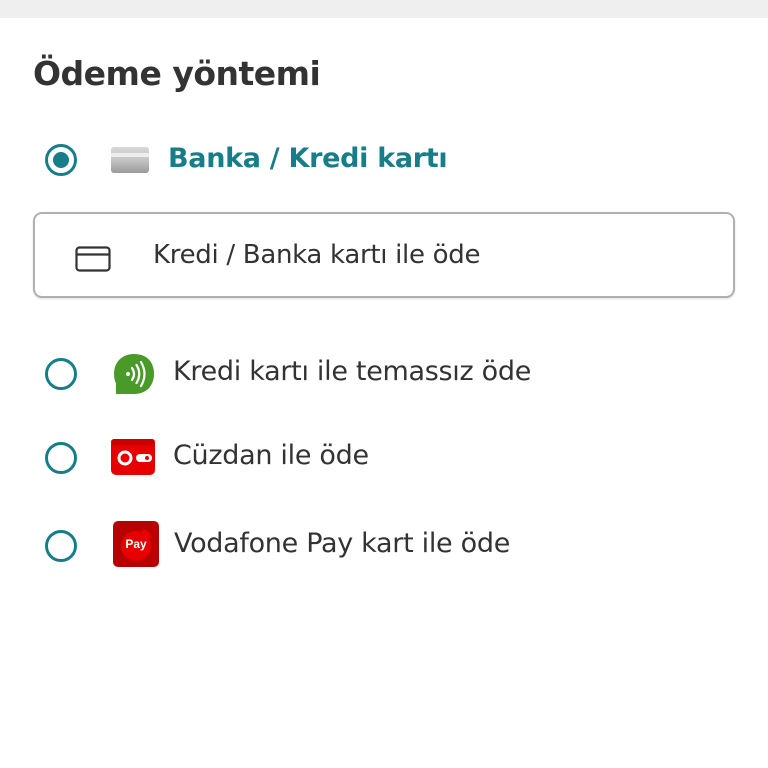 This screenshot has height=768, width=768. I want to click on option-label: Cüzdan ile öde, so click(271, 455).